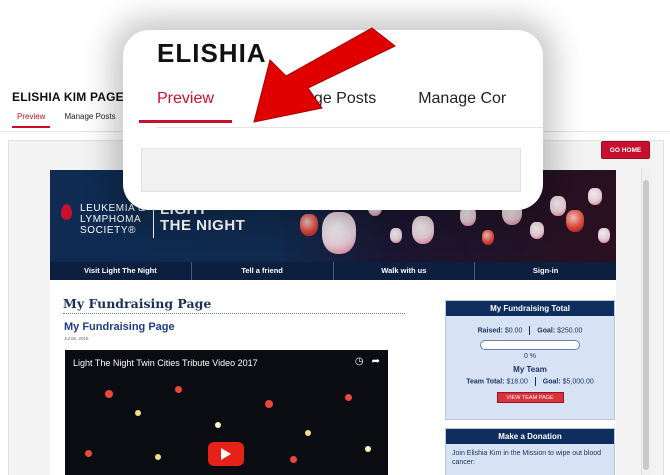 The width and height of the screenshot is (670, 475). I want to click on zoom-tabs: Preview Manage Posts Manage Cor, so click(322, 106).